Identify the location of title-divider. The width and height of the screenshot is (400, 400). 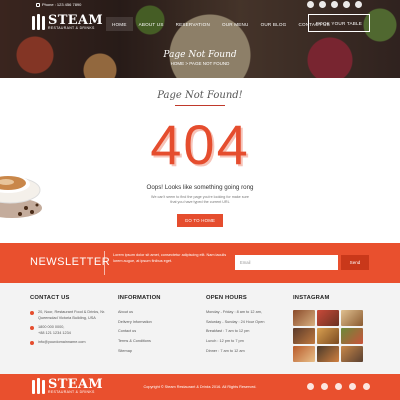
(200, 105).